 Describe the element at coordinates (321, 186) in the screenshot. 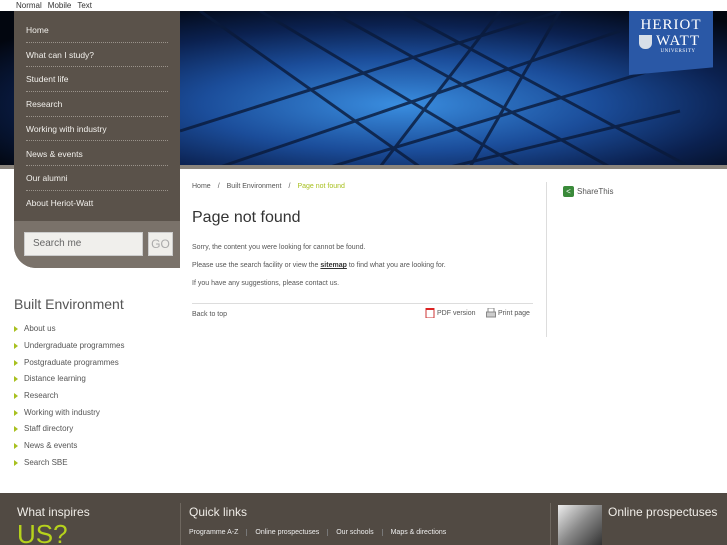

I see `breadcrumb-current: Page not found` at that location.